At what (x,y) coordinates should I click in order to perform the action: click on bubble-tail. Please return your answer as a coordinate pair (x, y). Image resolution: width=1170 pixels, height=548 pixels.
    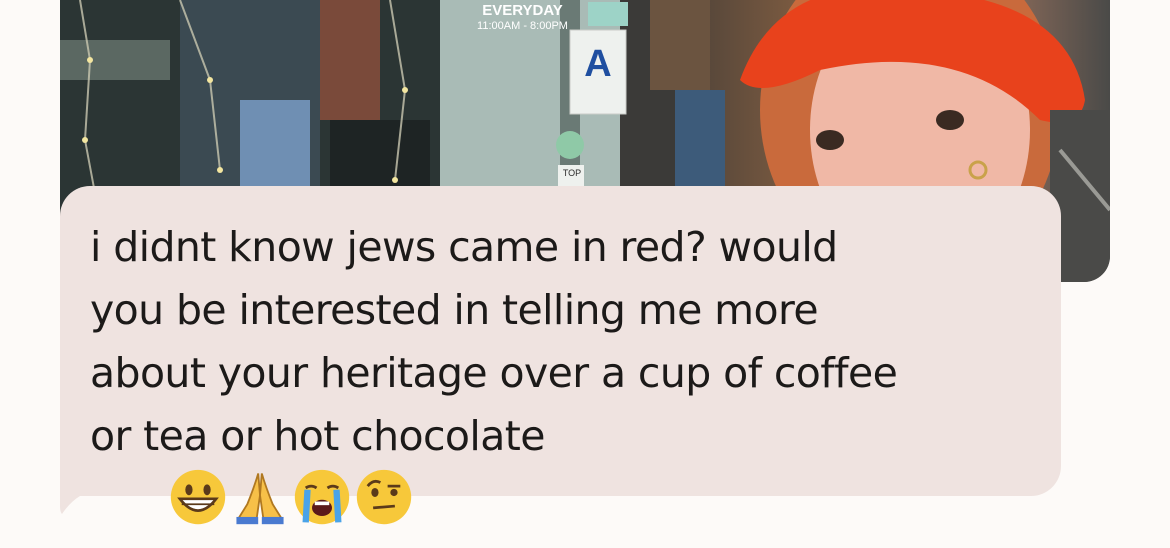
    Looking at the image, I should click on (75, 492).